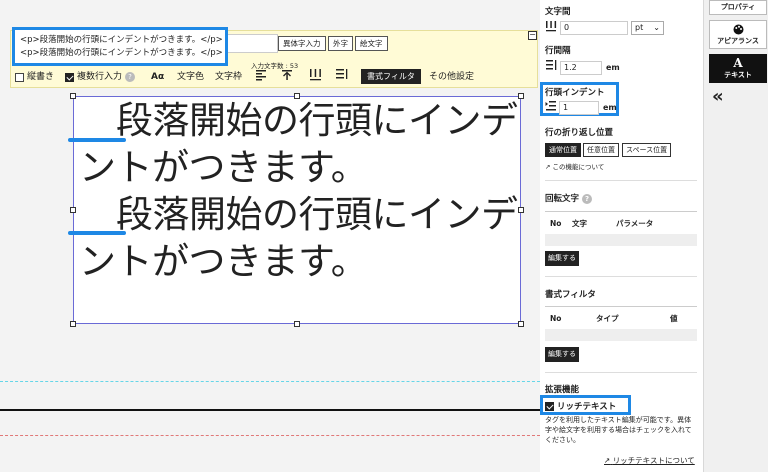 The width and height of the screenshot is (768, 472). What do you see at coordinates (570, 295) in the screenshot?
I see `format-filter-title: 書式フィルタ` at bounding box center [570, 295].